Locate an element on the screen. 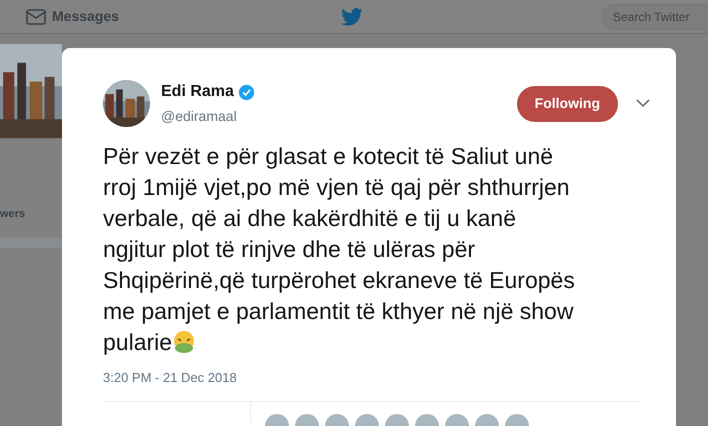 This screenshot has width=708, height=426. card-divider-bar is located at coordinates (31, 243).